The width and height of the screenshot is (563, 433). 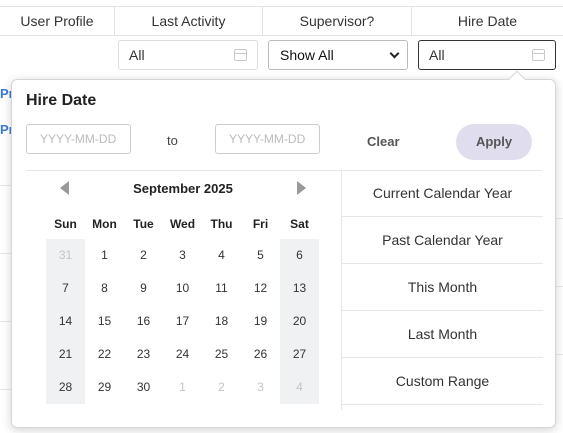 What do you see at coordinates (104, 224) in the screenshot?
I see `weekday-label: Mon` at bounding box center [104, 224].